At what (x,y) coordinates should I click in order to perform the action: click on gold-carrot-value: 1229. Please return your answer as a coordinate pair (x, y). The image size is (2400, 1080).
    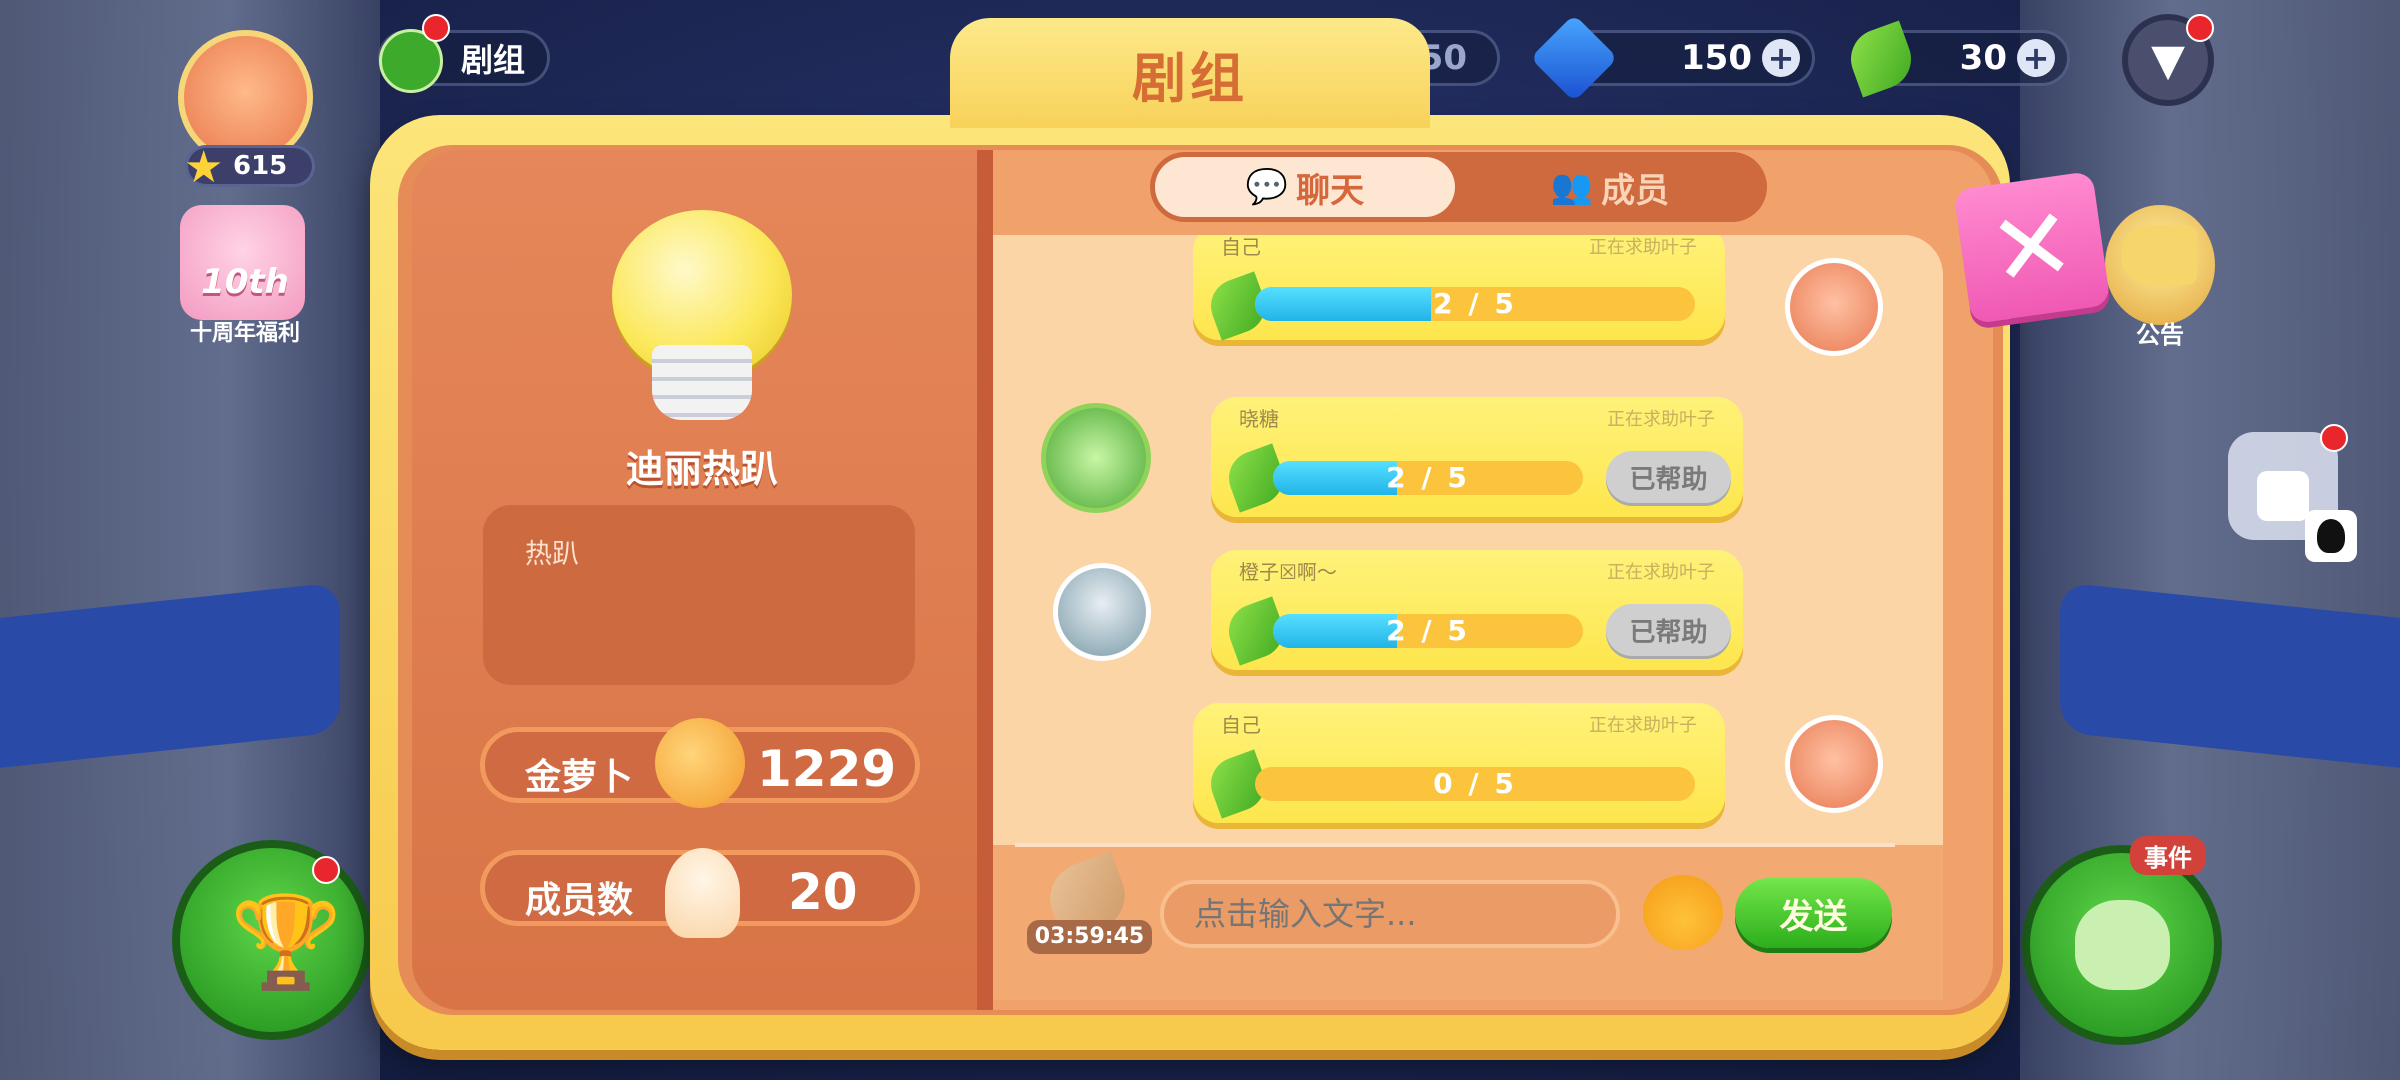
    Looking at the image, I should click on (827, 769).